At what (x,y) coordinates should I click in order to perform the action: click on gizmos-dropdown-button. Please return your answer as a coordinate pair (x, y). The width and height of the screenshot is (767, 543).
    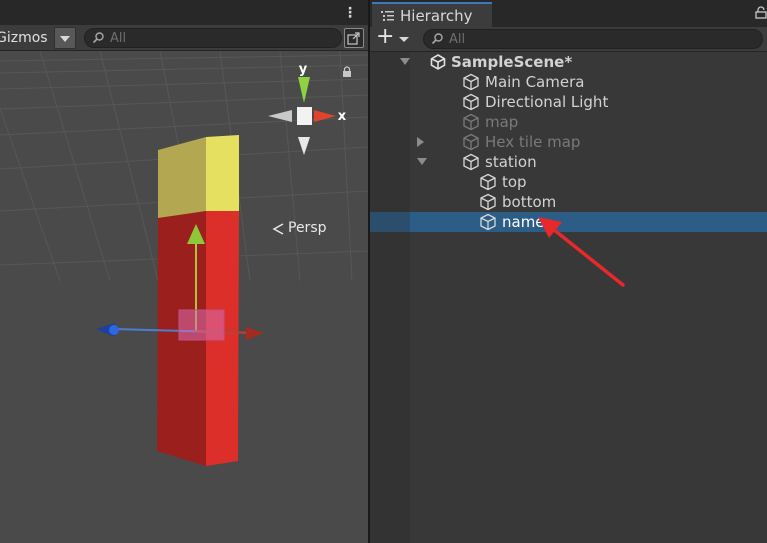
    Looking at the image, I should click on (65, 38).